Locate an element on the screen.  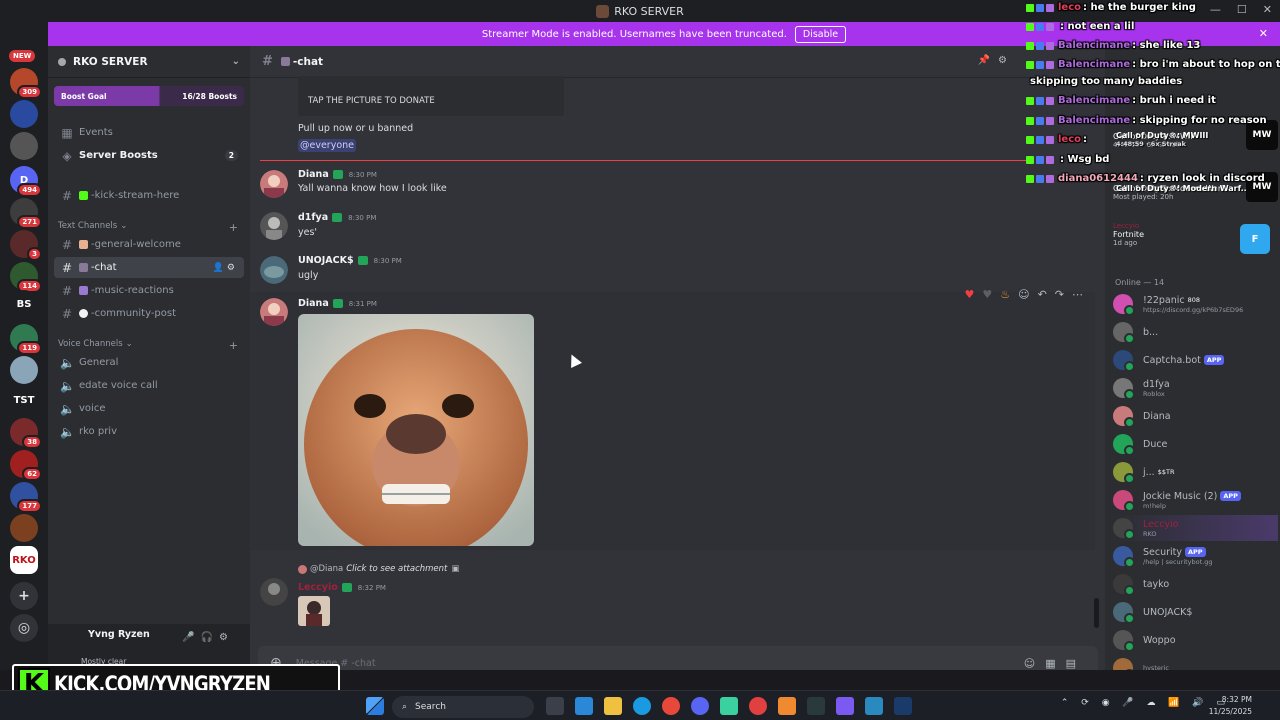
server-icon-10: TST is located at coordinates (24, 400).